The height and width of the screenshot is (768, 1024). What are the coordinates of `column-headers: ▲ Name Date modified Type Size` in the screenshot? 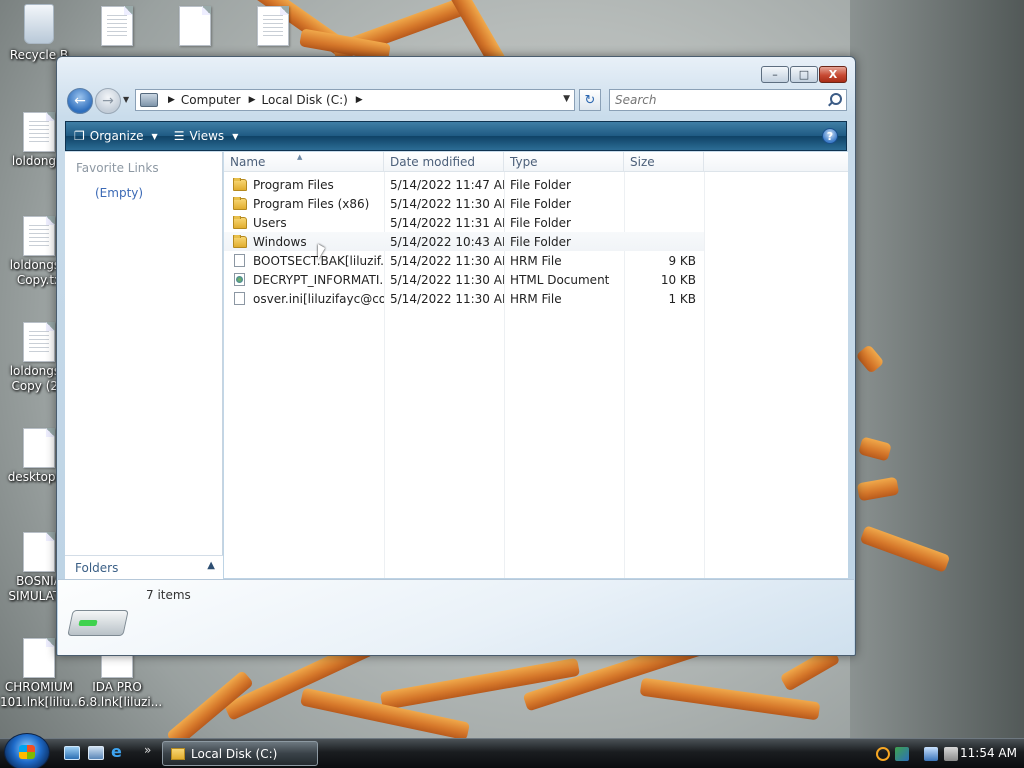 It's located at (536, 162).